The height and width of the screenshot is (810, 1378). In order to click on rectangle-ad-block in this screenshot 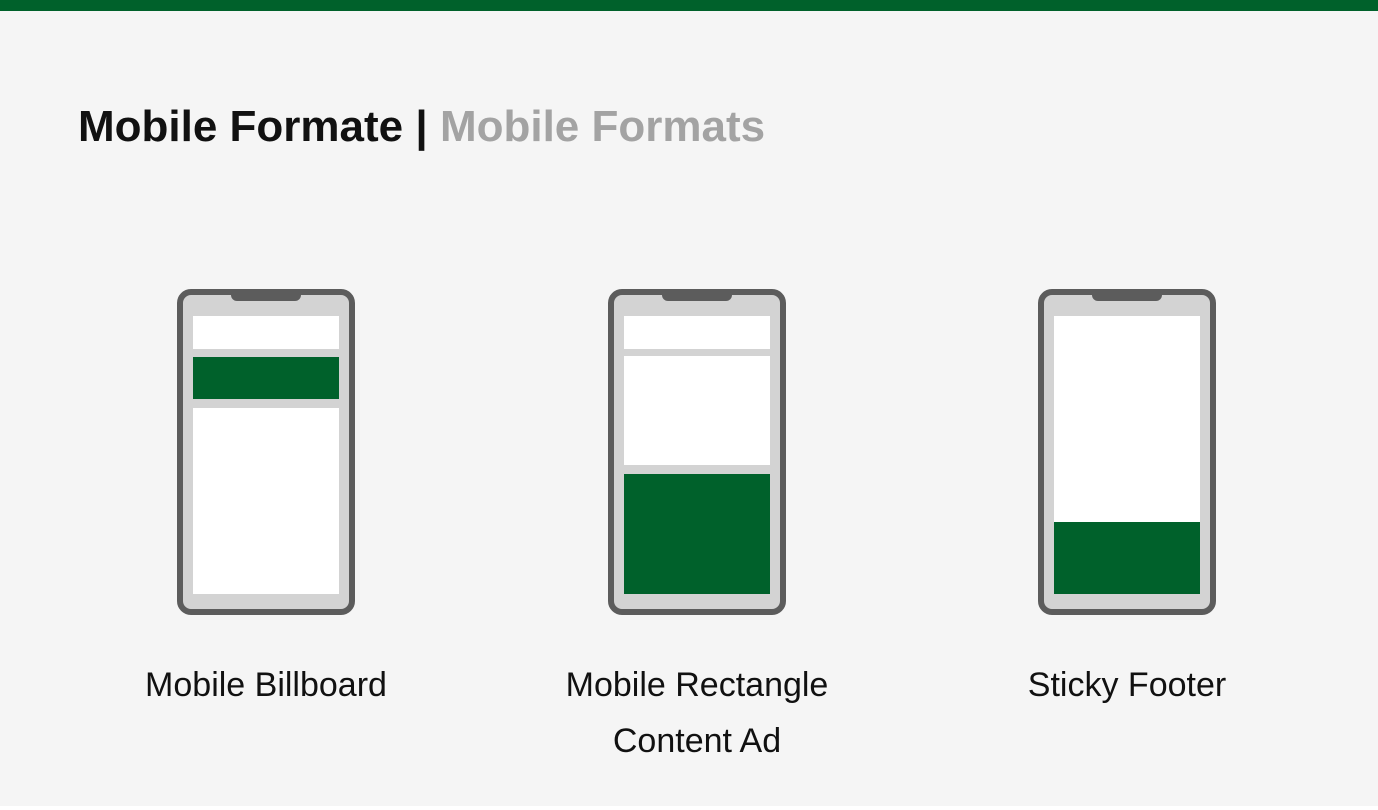, I will do `click(697, 534)`.